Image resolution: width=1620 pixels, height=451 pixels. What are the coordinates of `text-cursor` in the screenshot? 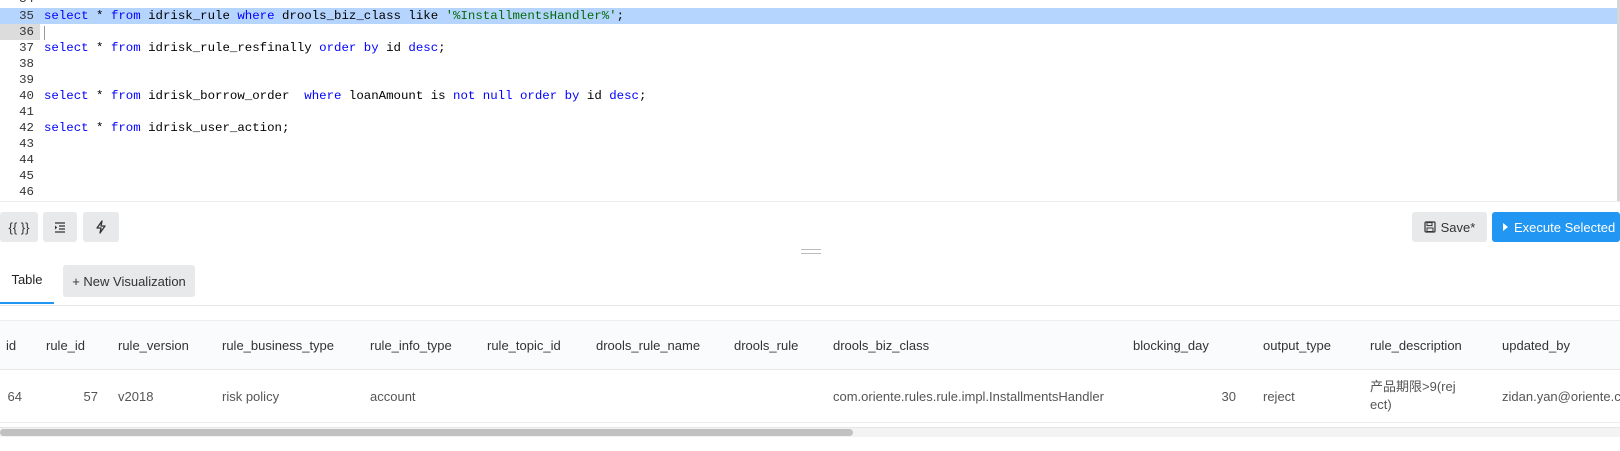 It's located at (44, 33).